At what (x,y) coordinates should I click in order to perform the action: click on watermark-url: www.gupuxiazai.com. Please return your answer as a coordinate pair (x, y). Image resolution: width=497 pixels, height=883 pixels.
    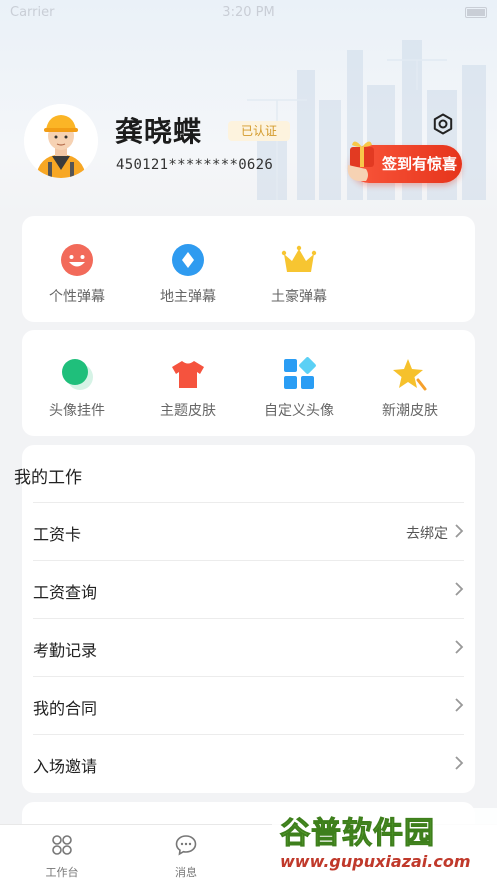
    Looking at the image, I should click on (375, 861).